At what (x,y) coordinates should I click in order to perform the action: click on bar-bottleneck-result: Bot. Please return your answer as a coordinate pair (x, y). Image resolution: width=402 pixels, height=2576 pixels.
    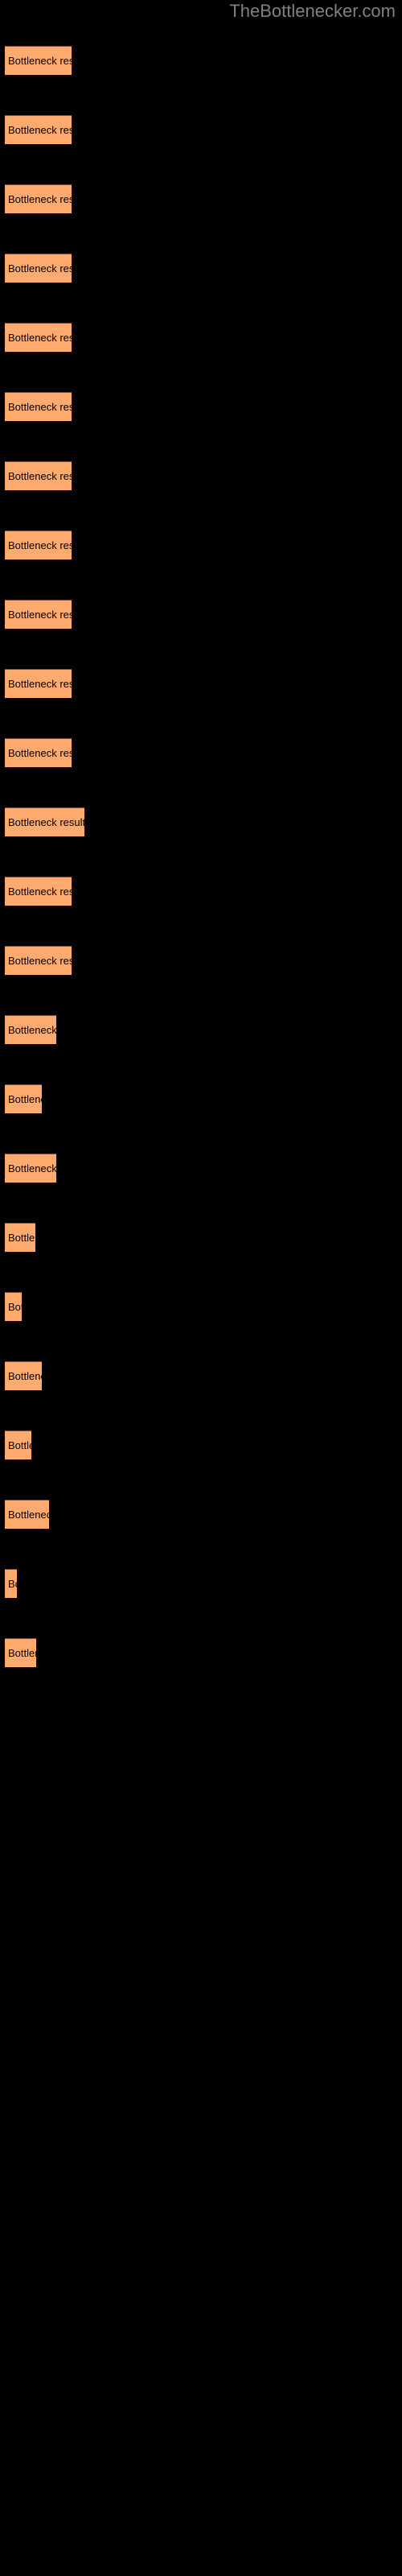
    Looking at the image, I should click on (13, 1306).